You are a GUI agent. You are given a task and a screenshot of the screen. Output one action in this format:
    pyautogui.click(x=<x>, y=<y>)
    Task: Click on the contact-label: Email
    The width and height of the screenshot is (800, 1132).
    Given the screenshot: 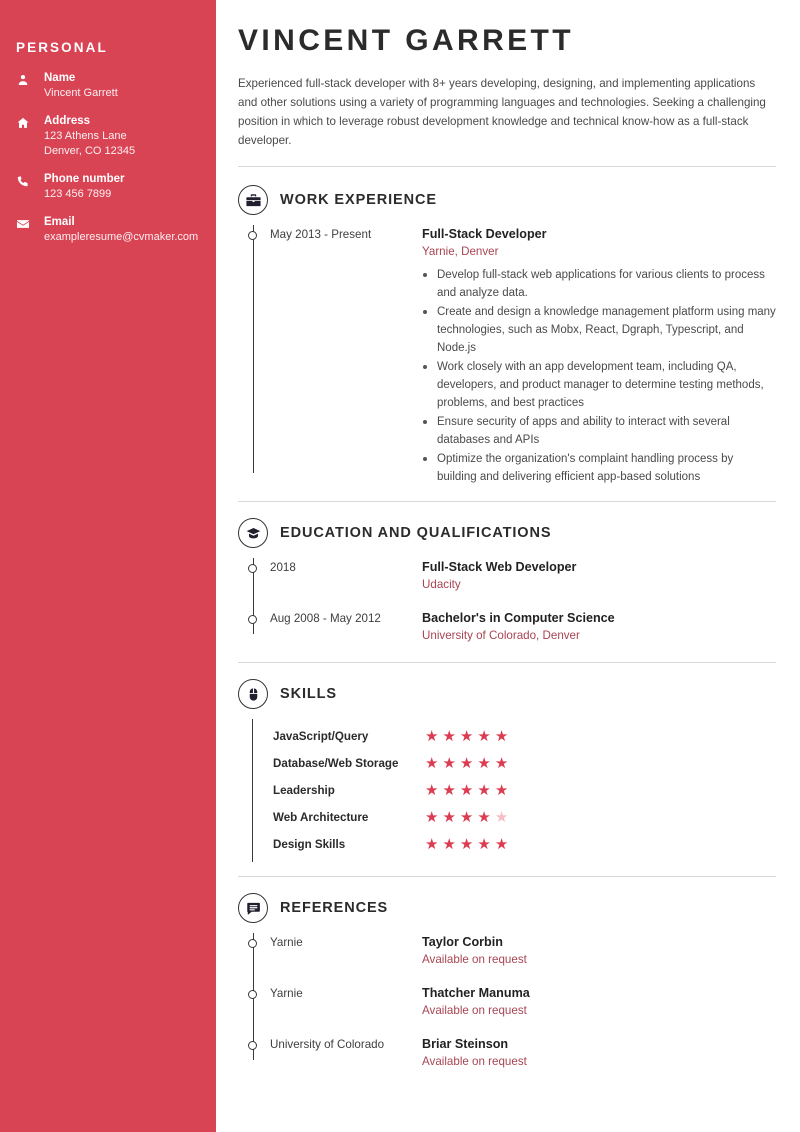 What is the action you would take?
    pyautogui.click(x=59, y=222)
    